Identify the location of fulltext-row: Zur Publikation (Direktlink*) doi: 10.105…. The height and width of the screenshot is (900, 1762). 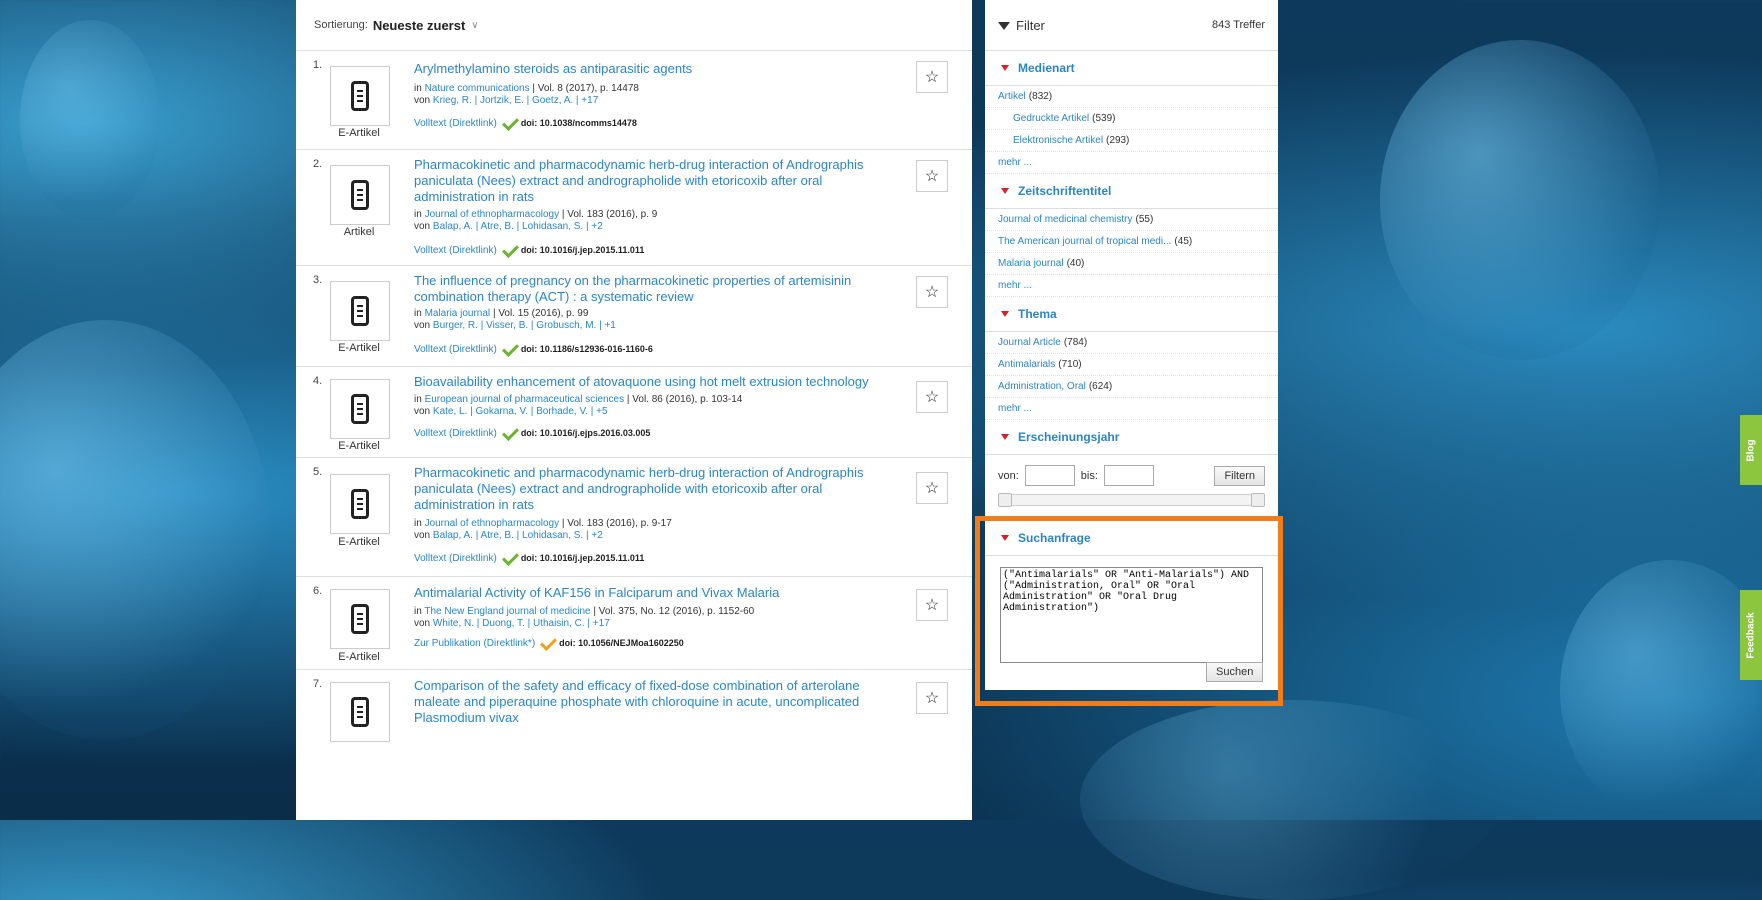
(549, 643).